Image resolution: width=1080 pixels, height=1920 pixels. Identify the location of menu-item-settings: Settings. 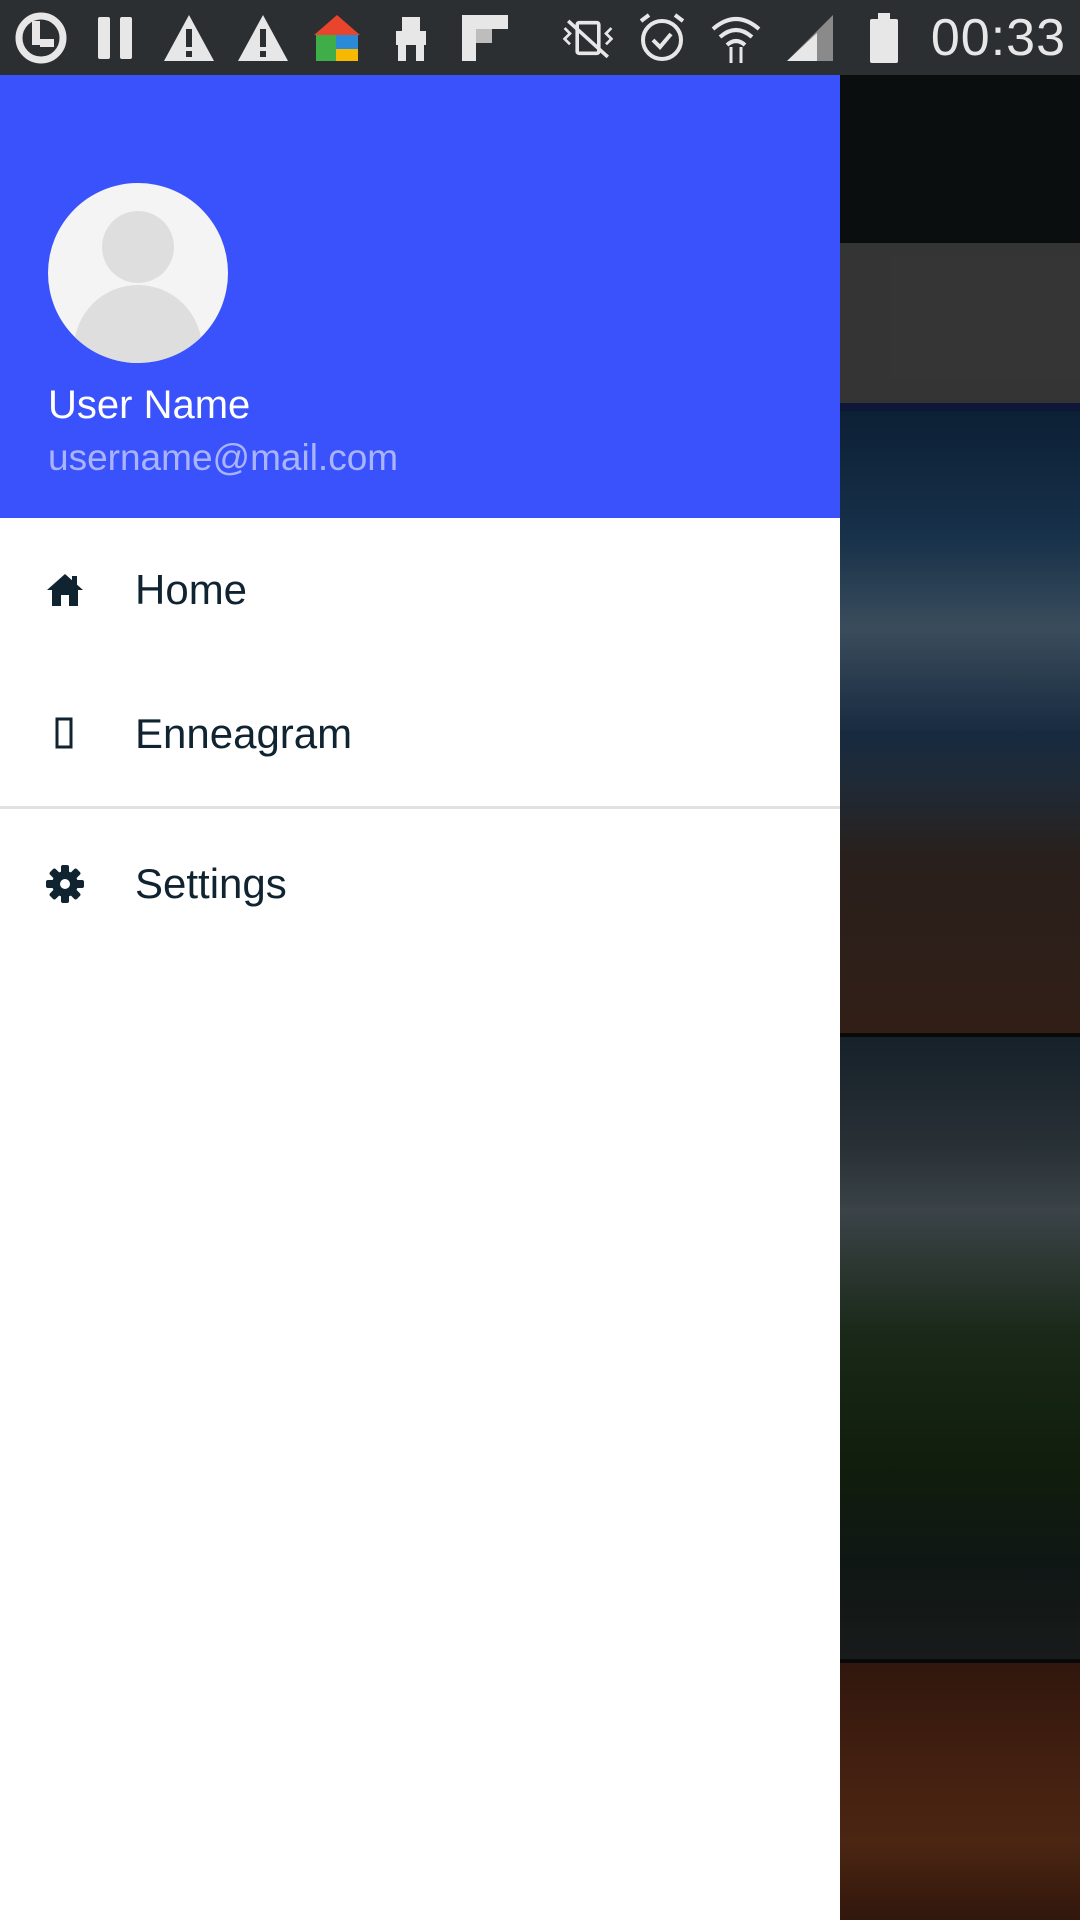
(420, 884).